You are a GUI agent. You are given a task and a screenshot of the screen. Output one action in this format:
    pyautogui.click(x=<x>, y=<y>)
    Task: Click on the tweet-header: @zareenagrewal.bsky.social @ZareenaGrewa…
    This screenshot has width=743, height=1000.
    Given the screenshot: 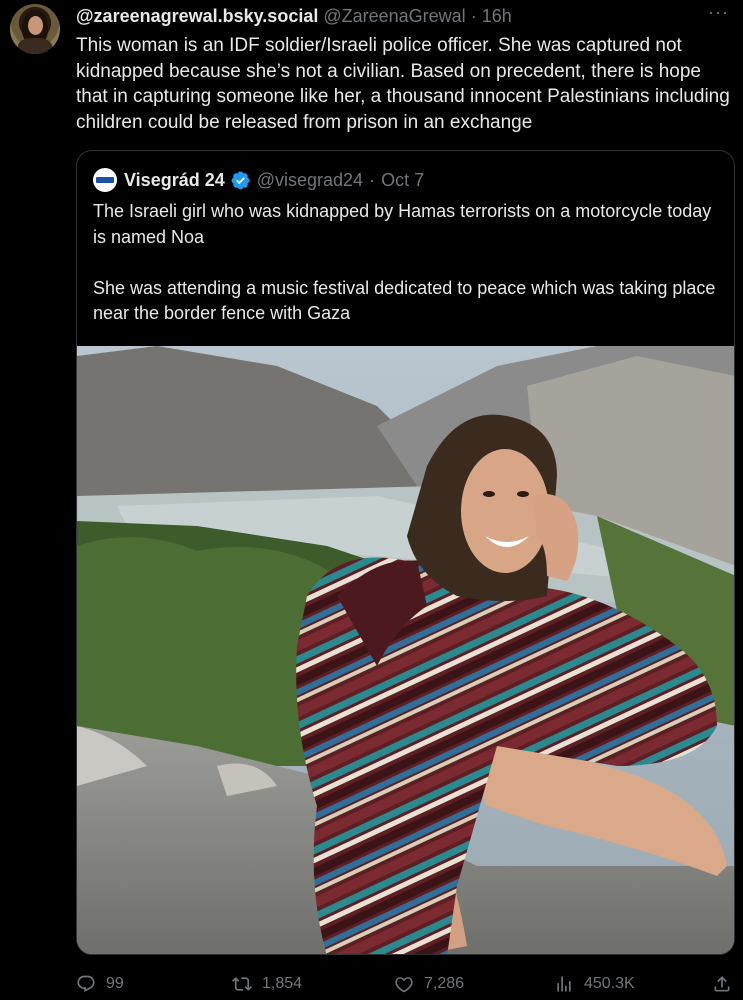 What is the action you would take?
    pyautogui.click(x=379, y=16)
    